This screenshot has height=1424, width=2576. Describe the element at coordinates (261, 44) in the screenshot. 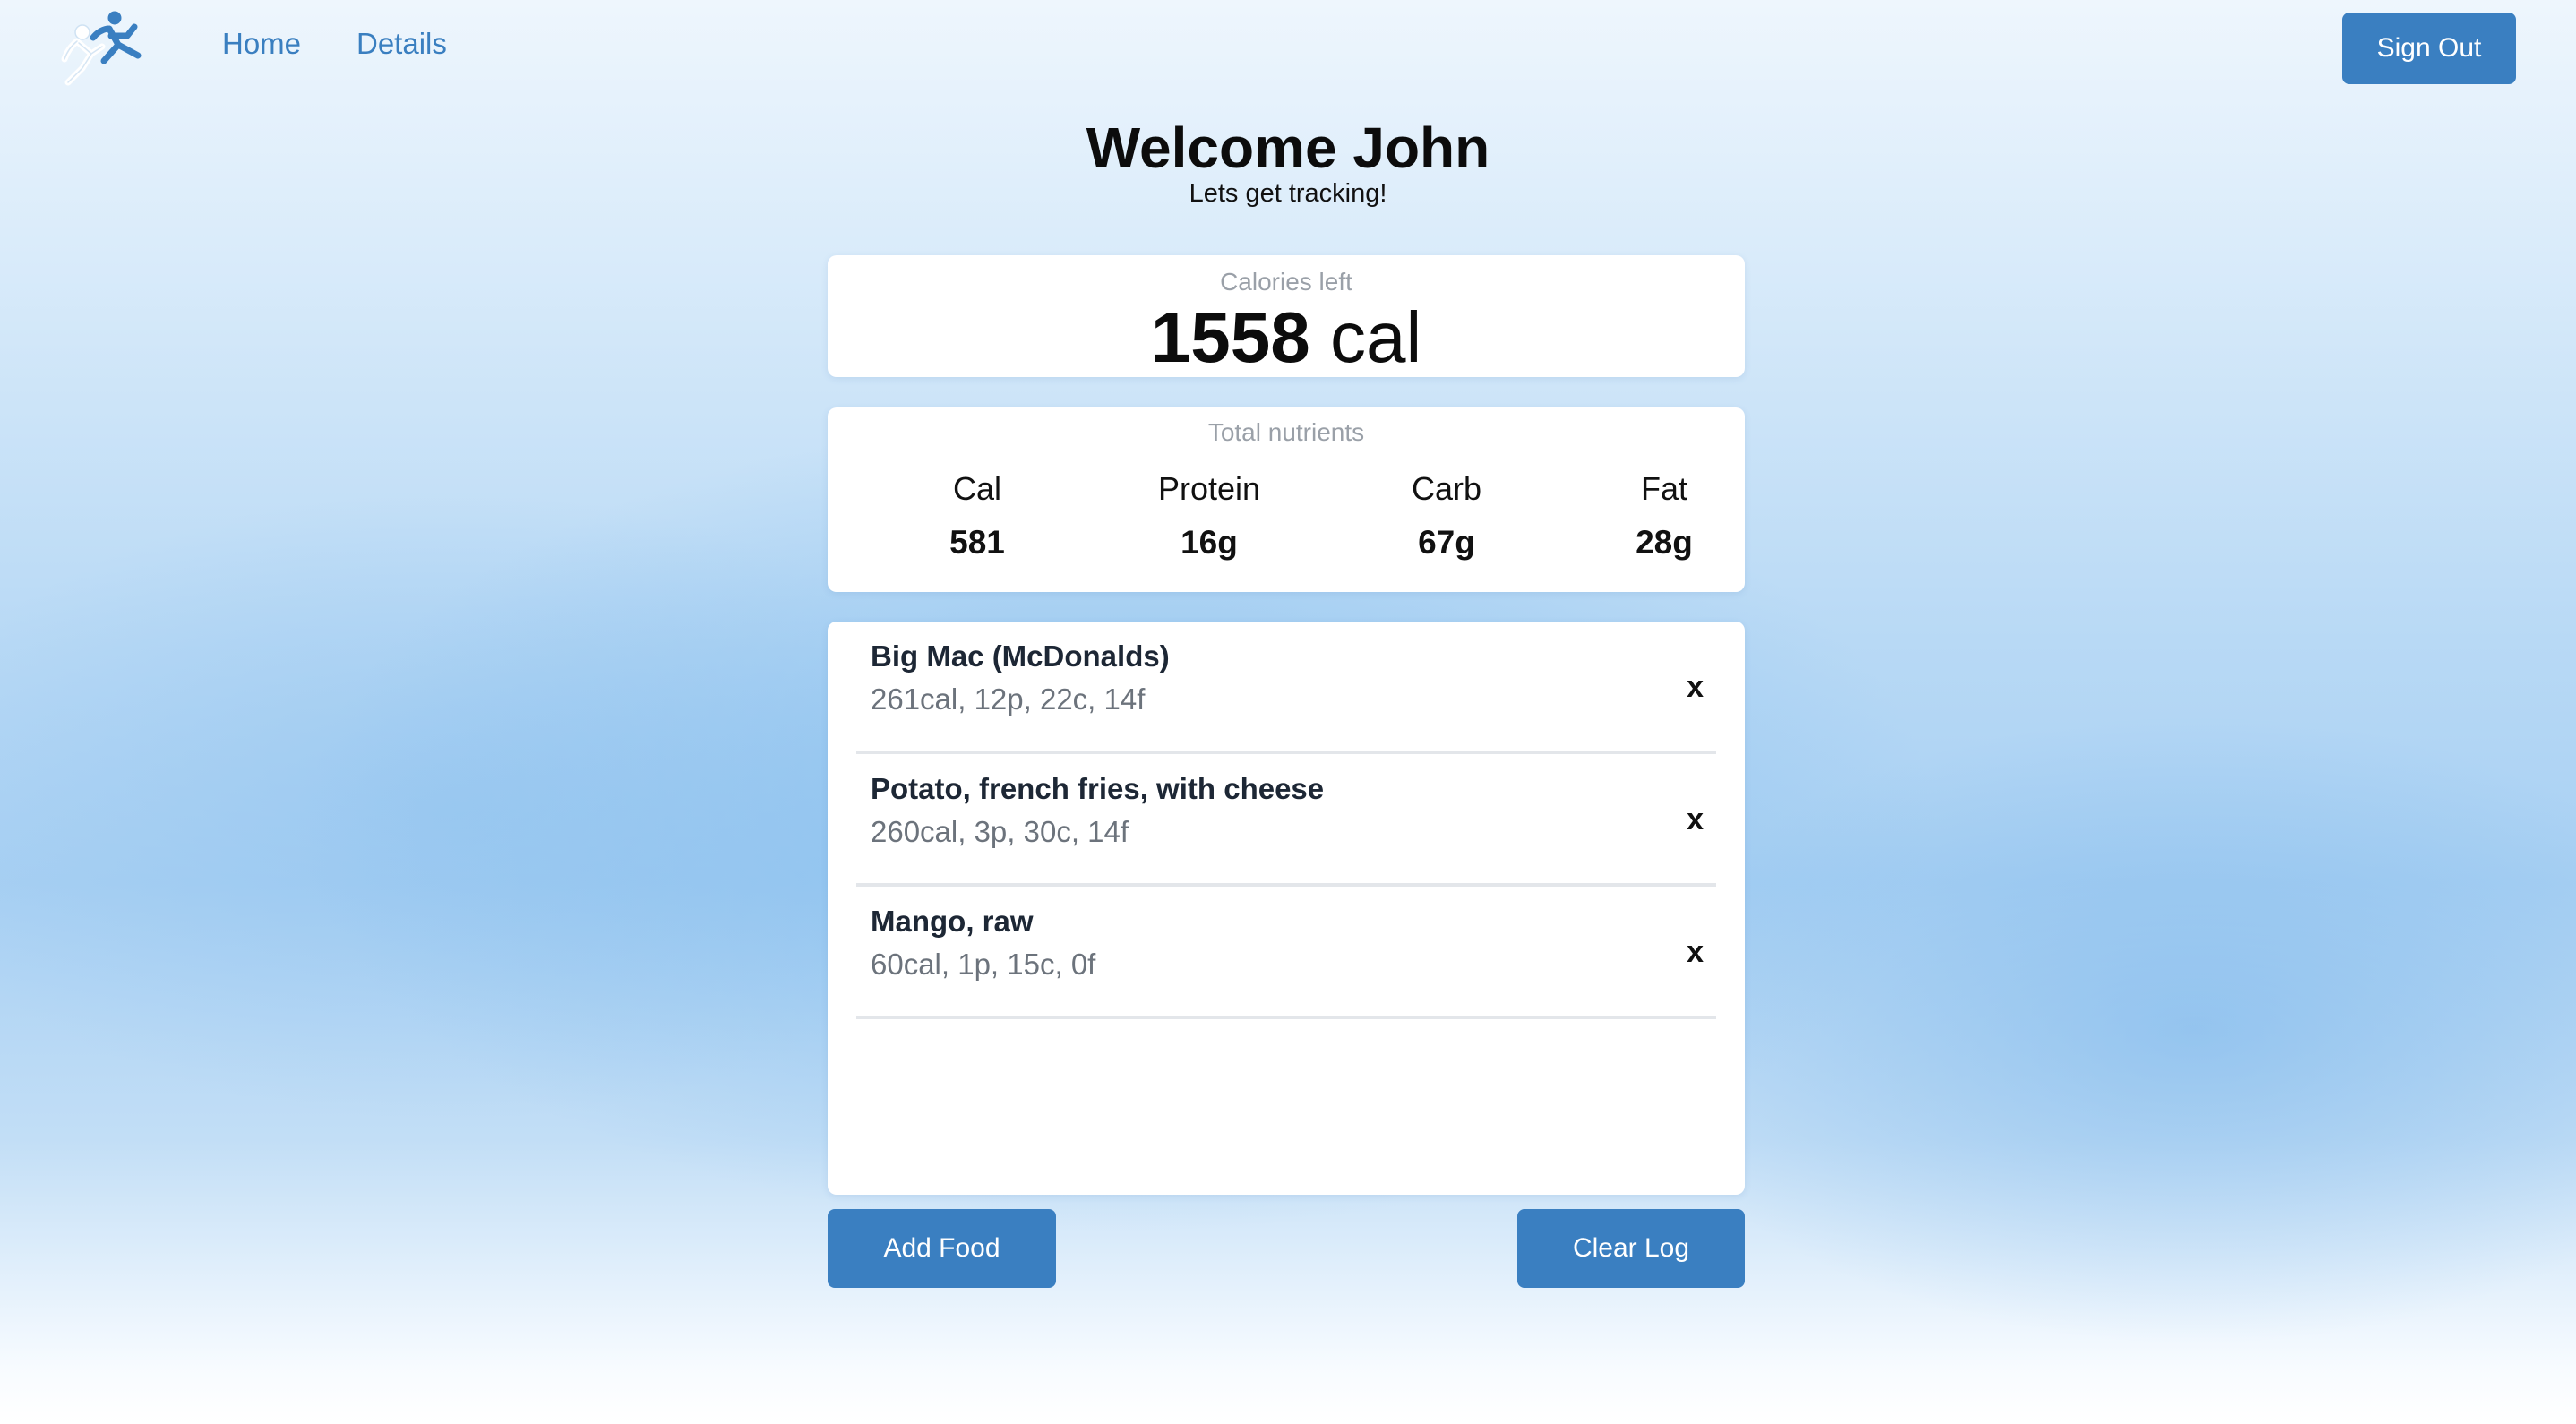

I see `nav-home-link: Home` at that location.